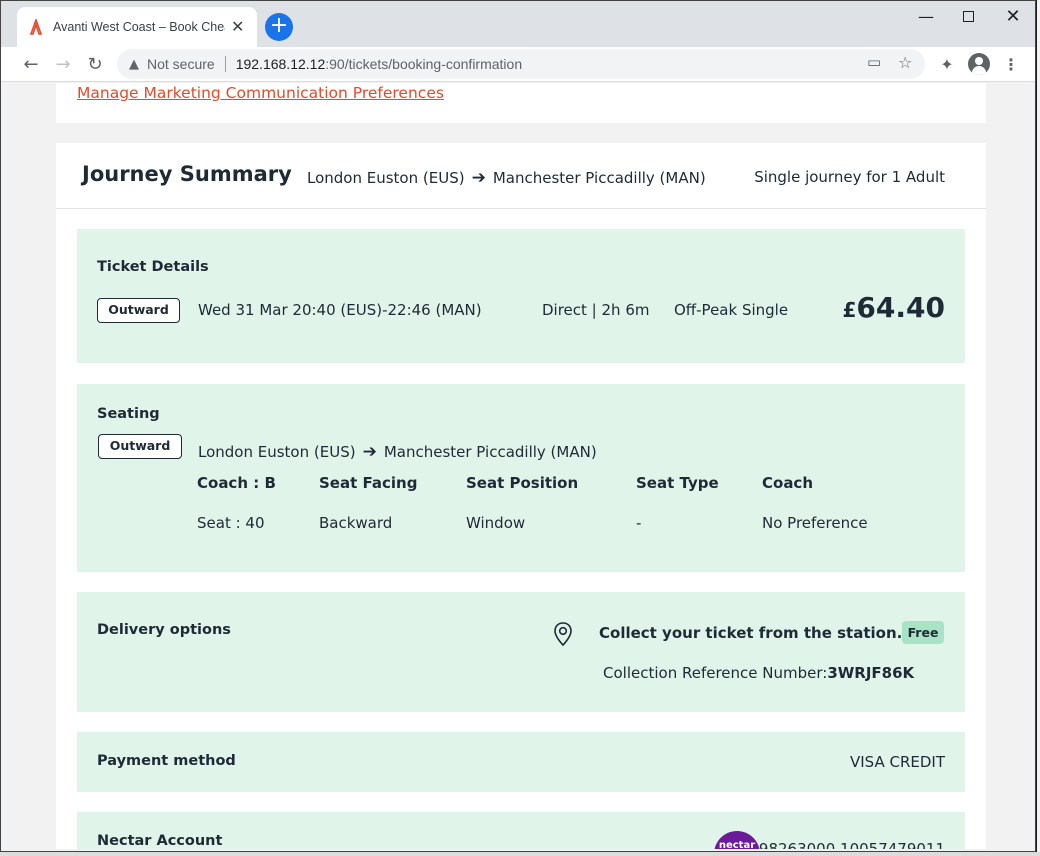 The height and width of the screenshot is (856, 1040). Describe the element at coordinates (1013, 16) in the screenshot. I see `close-window-icon: ✕` at that location.